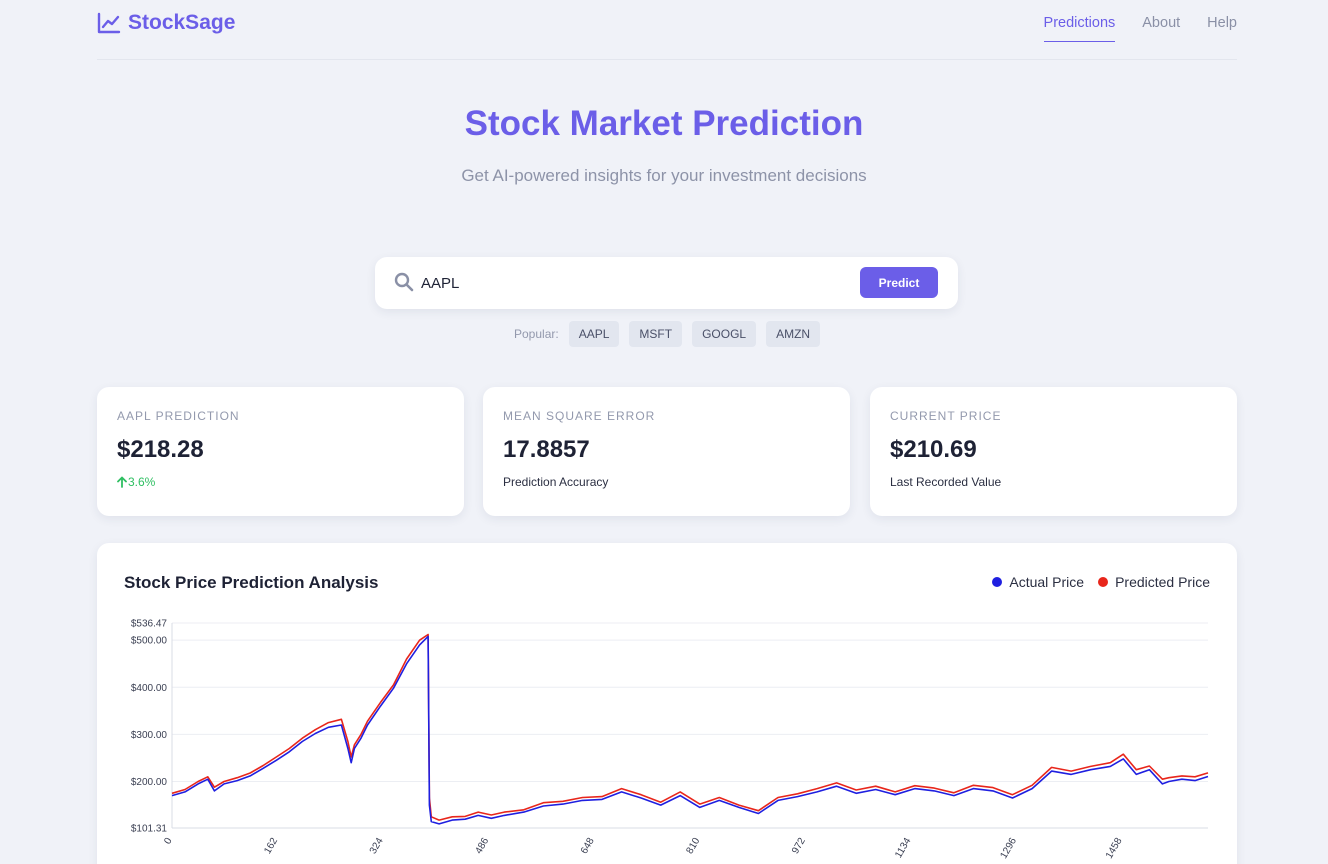 This screenshot has height=864, width=1328. Describe the element at coordinates (899, 282) in the screenshot. I see `predict-button: Predict` at that location.